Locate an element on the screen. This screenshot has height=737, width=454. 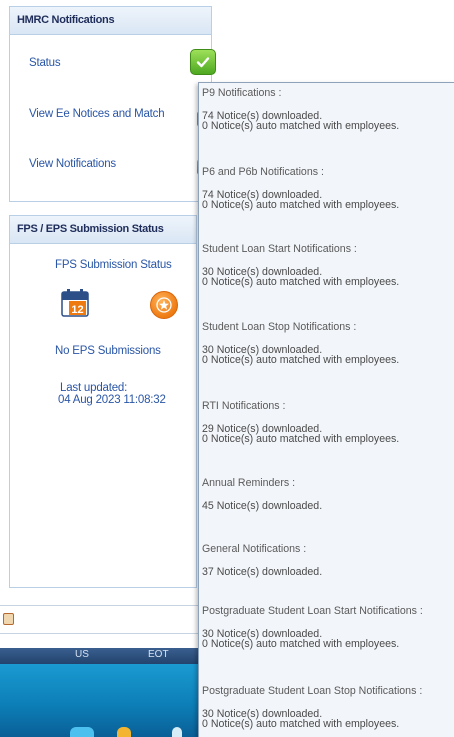
last-updated-label: Last updated: is located at coordinates (94, 388).